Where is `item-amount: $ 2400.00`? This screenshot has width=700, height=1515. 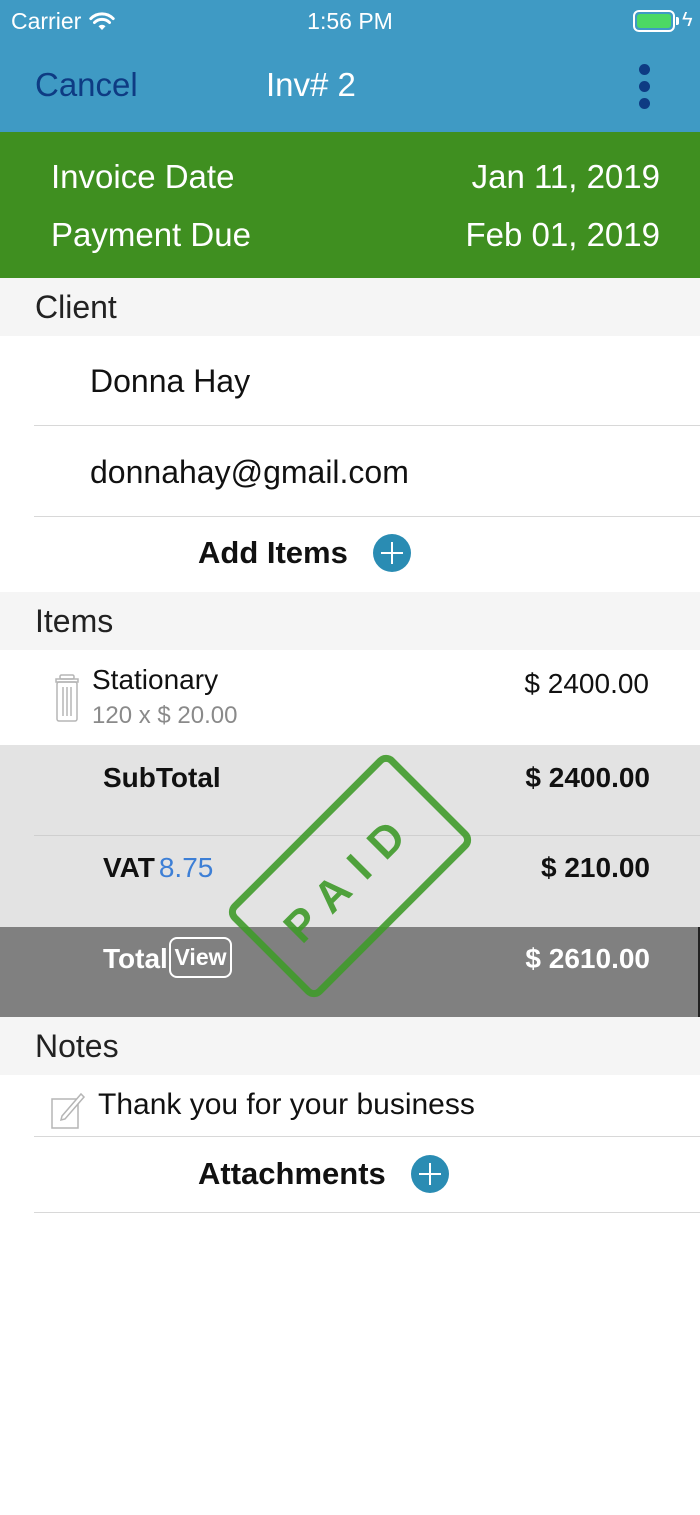 item-amount: $ 2400.00 is located at coordinates (586, 683).